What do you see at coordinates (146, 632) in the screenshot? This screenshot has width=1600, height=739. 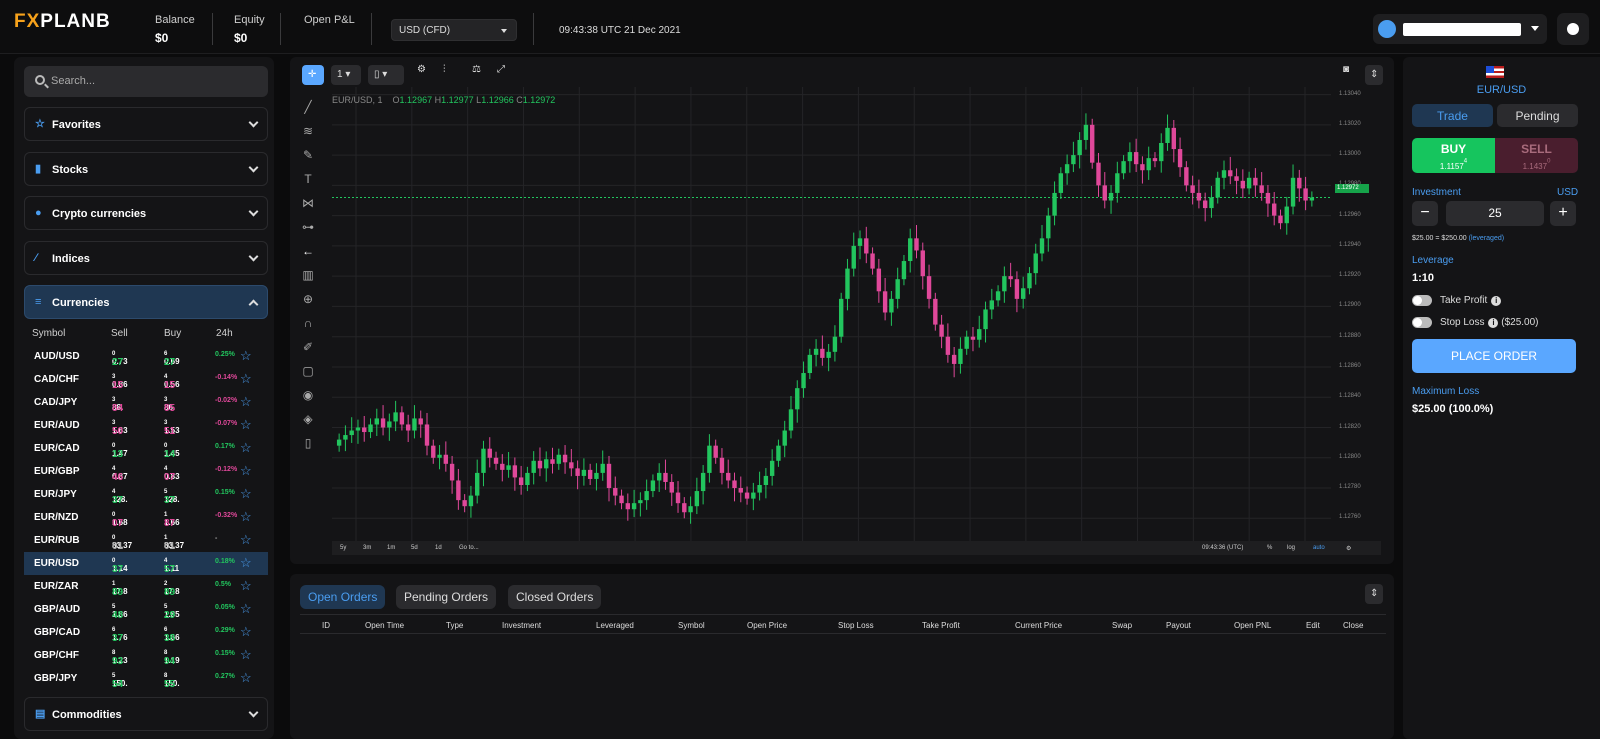 I see `currency-row: GBP/CAD 1.76 37 6 1.66 38 6 0.29% ☆` at bounding box center [146, 632].